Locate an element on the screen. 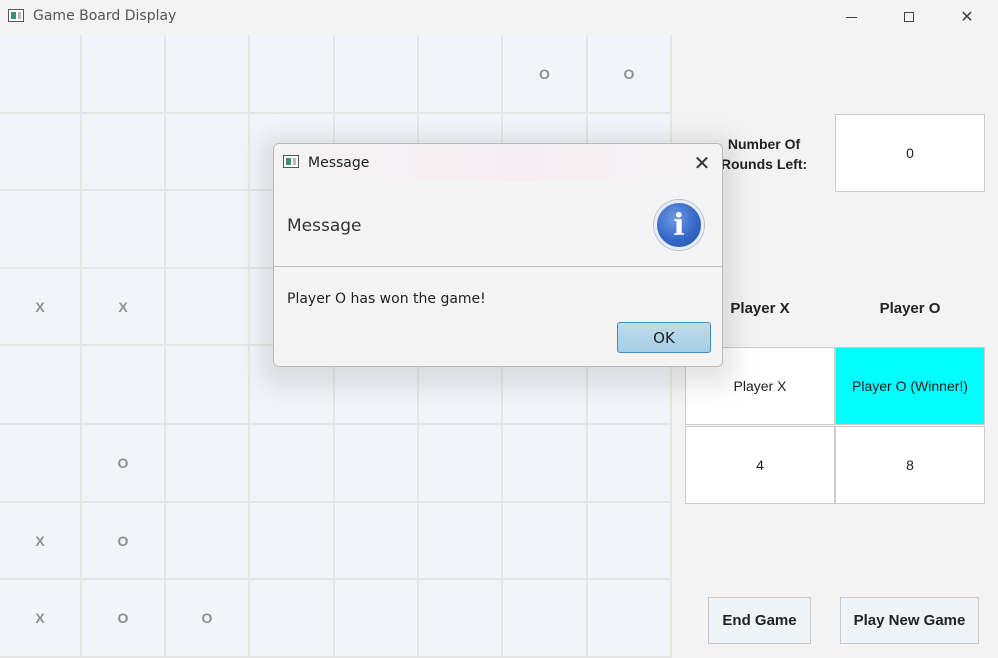 The image size is (998, 658). info-icon: i is located at coordinates (679, 225).